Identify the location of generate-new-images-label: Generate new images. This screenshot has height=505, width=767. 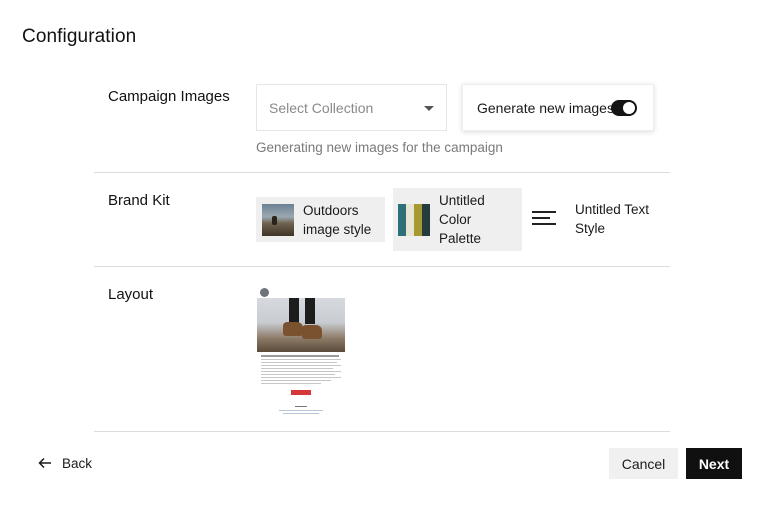
(545, 108).